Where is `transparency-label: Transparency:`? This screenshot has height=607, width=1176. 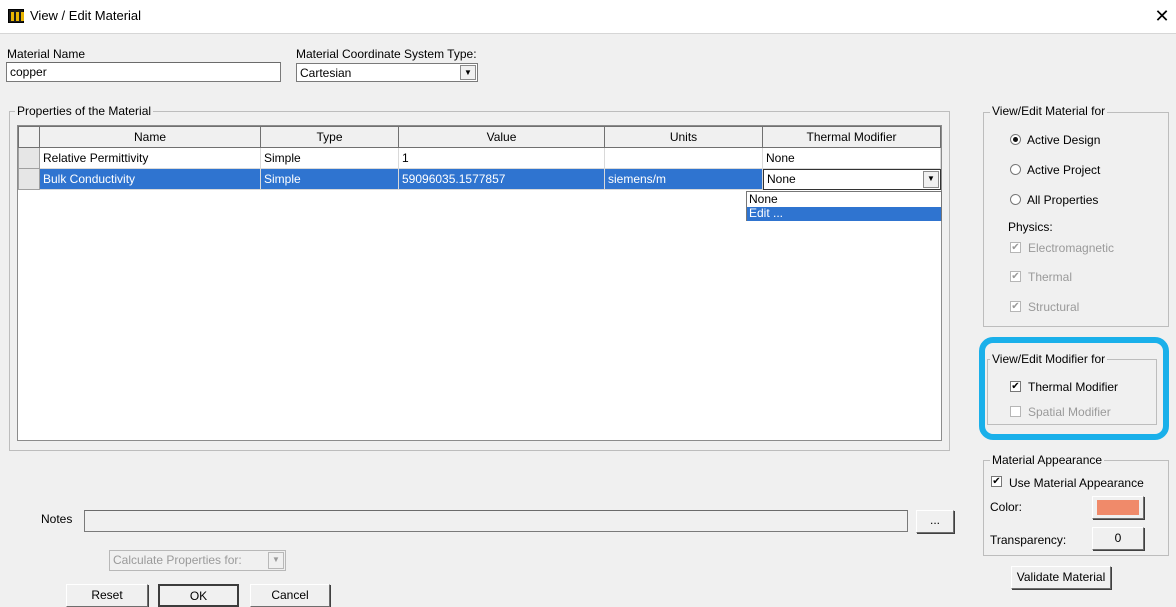
transparency-label: Transparency: is located at coordinates (1028, 540).